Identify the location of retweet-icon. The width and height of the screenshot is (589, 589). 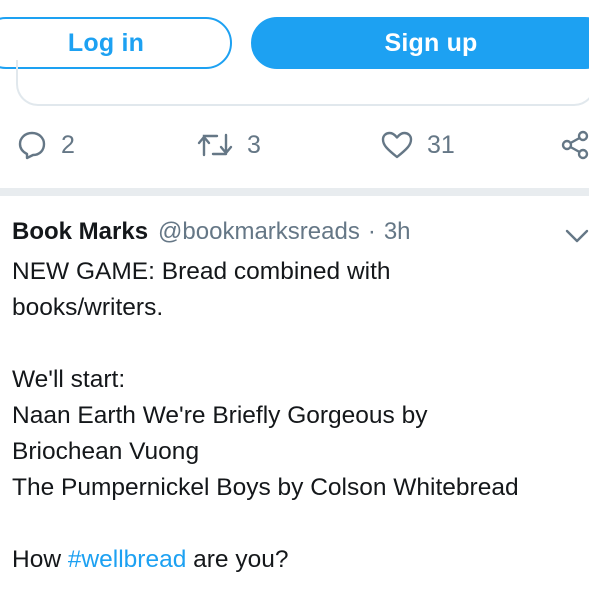
(215, 145).